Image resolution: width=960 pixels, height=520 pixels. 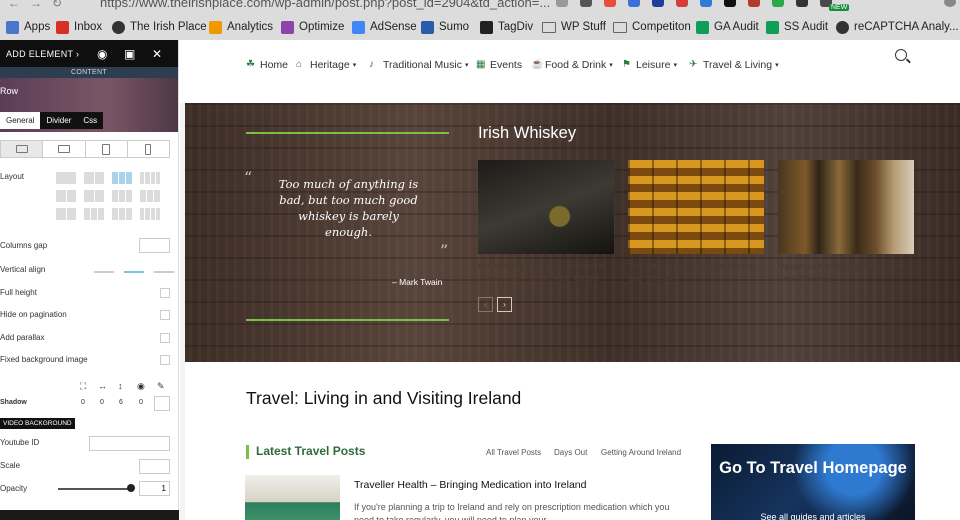 I want to click on star-icon, so click(x=562, y=3).